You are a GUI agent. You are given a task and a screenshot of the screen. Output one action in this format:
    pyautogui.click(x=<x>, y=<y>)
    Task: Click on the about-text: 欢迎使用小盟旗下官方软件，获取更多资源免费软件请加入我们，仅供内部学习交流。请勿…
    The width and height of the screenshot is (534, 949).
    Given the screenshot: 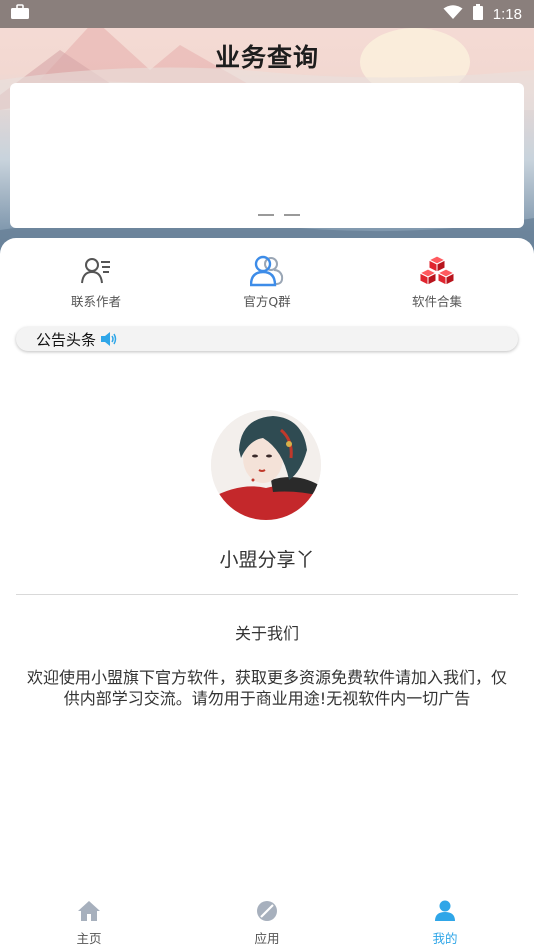 What is the action you would take?
    pyautogui.click(x=266, y=688)
    